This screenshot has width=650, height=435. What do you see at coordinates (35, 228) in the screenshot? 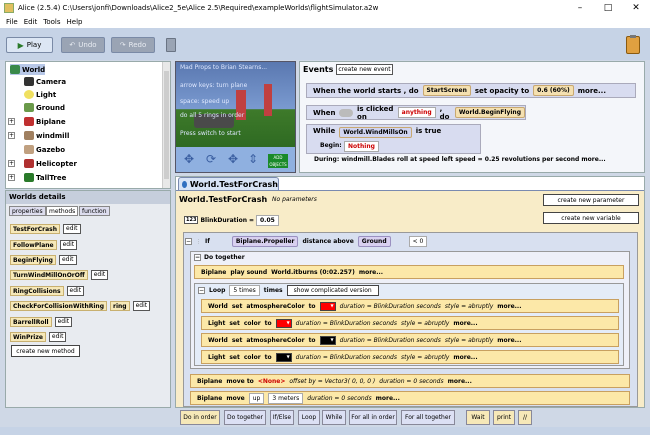
I see `method-item: TestForCrash` at bounding box center [35, 228].